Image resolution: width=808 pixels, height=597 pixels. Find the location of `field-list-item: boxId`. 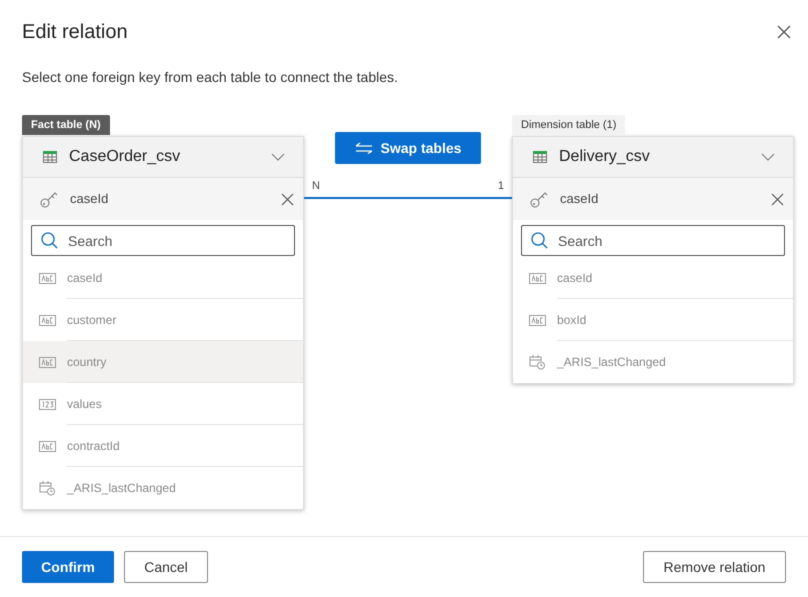

field-list-item: boxId is located at coordinates (653, 320).